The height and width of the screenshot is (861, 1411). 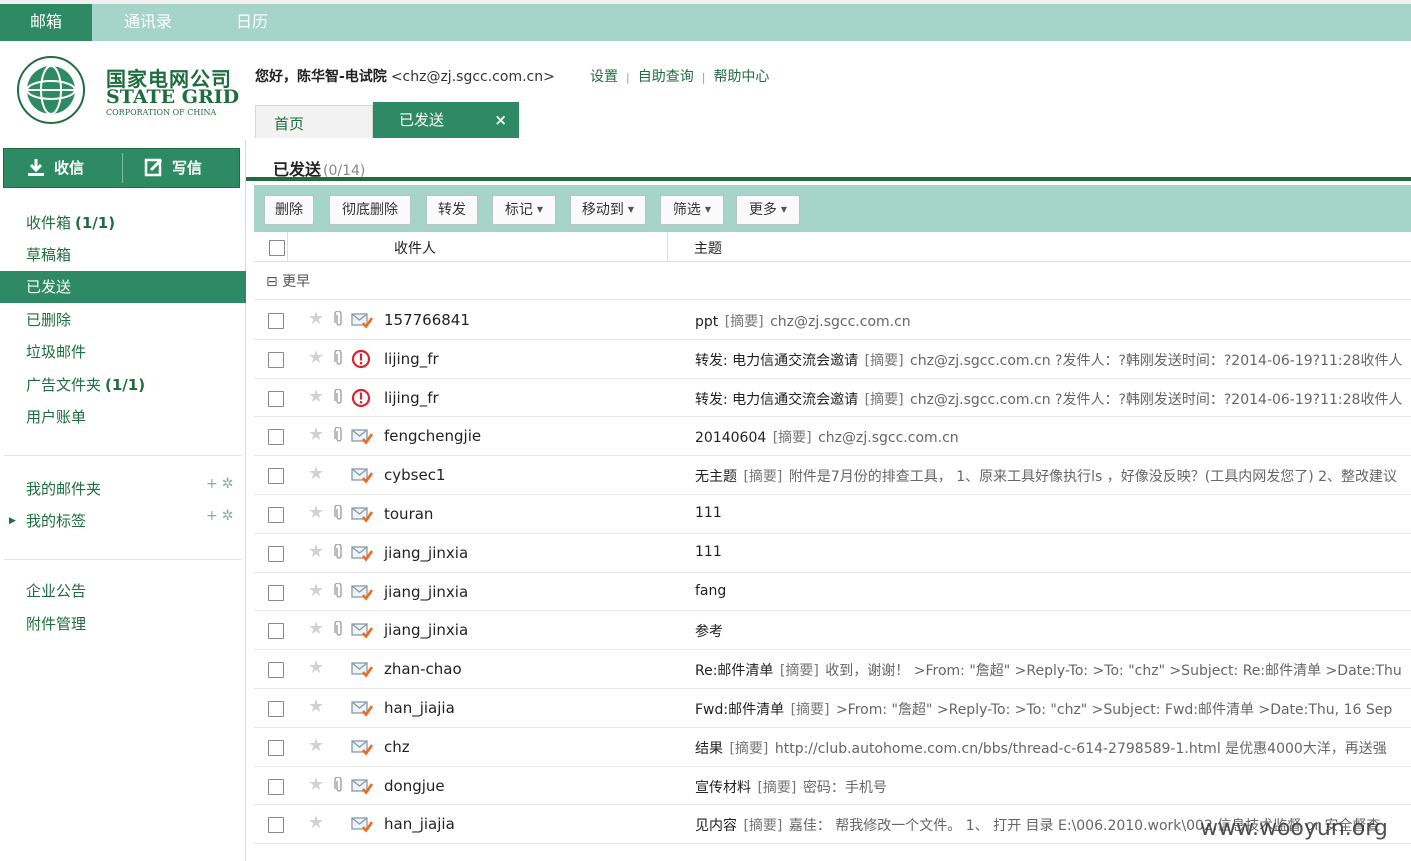 I want to click on page-tab-sent: 已发送 ×, so click(x=446, y=120).